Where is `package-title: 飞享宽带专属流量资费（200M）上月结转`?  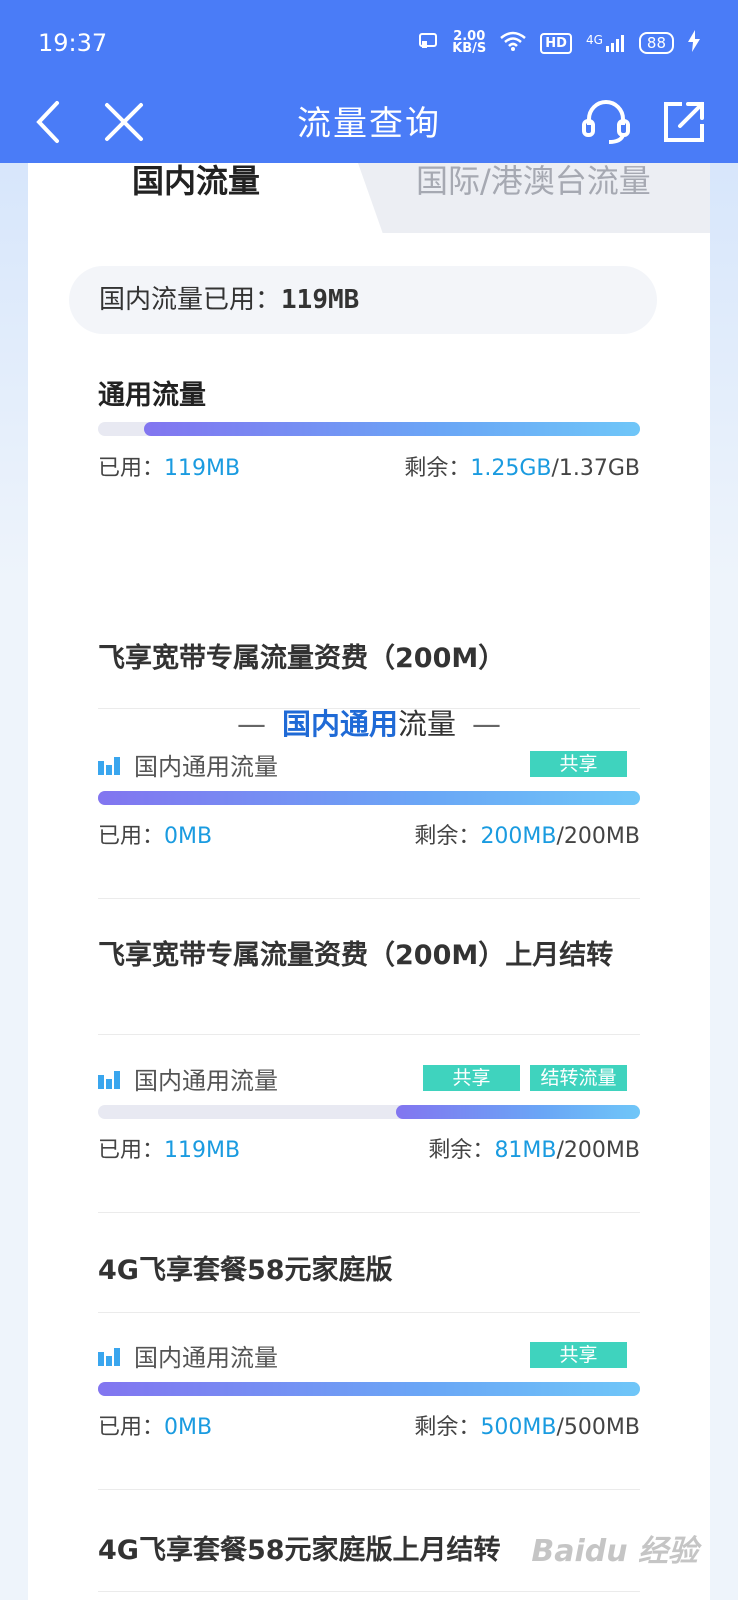
package-title: 飞享宽带专属流量资费（200M）上月结转 is located at coordinates (356, 955).